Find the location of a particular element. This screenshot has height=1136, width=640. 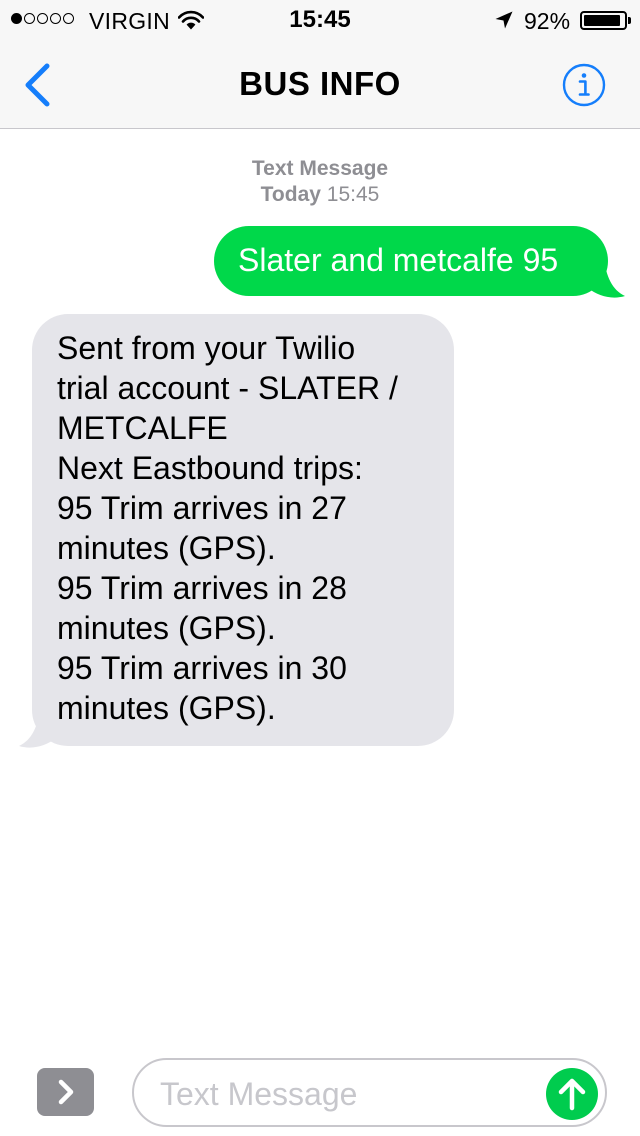

message-line: 95 Trim arrives in 27 is located at coordinates (202, 508).